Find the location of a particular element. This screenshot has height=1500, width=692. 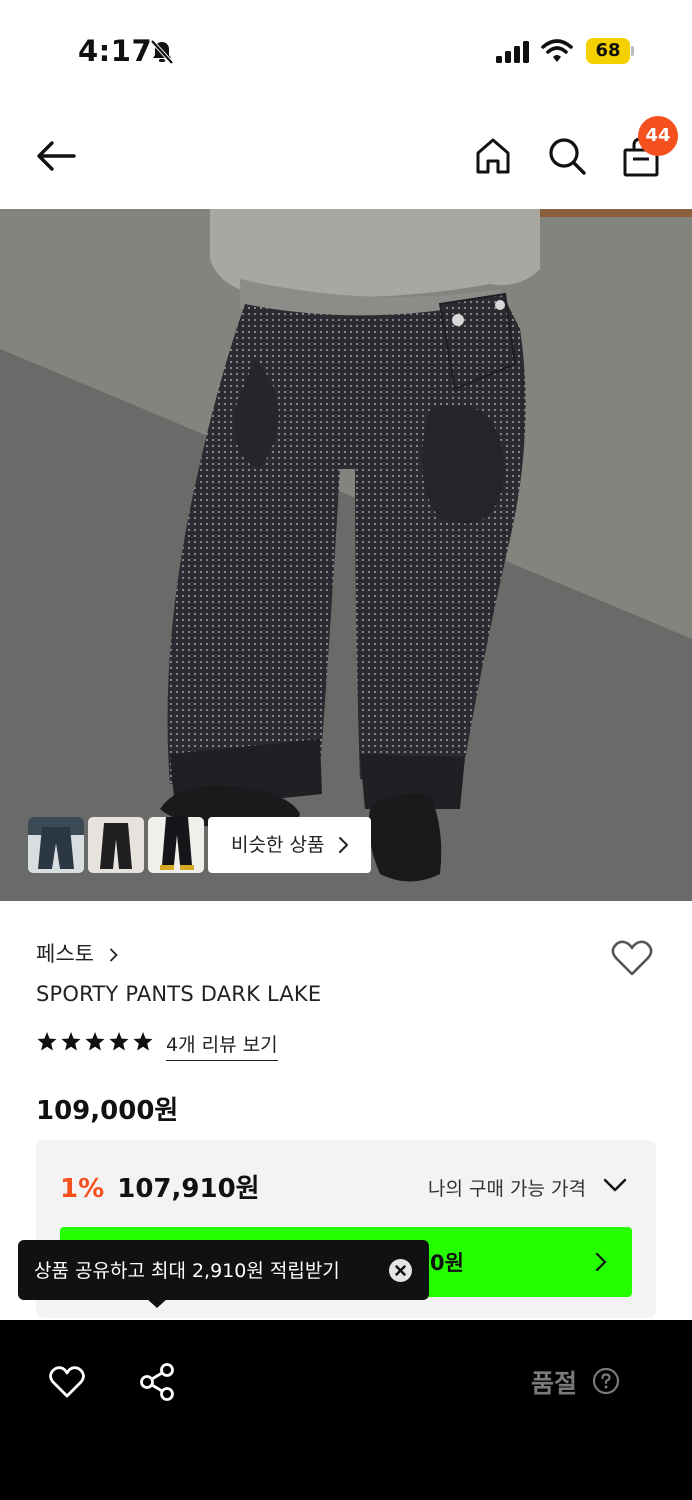

discount-row: 1% 107,910원 is located at coordinates (160, 1186).